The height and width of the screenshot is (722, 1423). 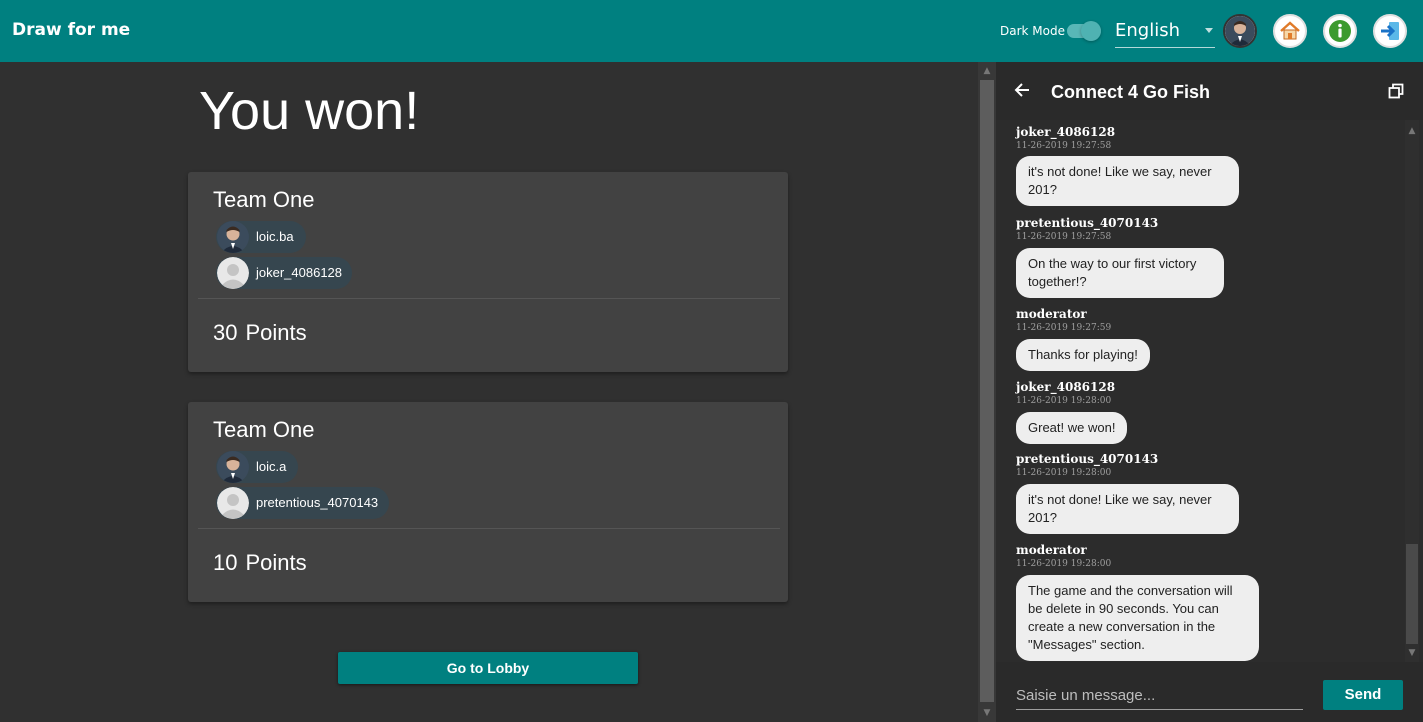 I want to click on go-to-lobby-button: Go to Lobby, so click(x=488, y=668).